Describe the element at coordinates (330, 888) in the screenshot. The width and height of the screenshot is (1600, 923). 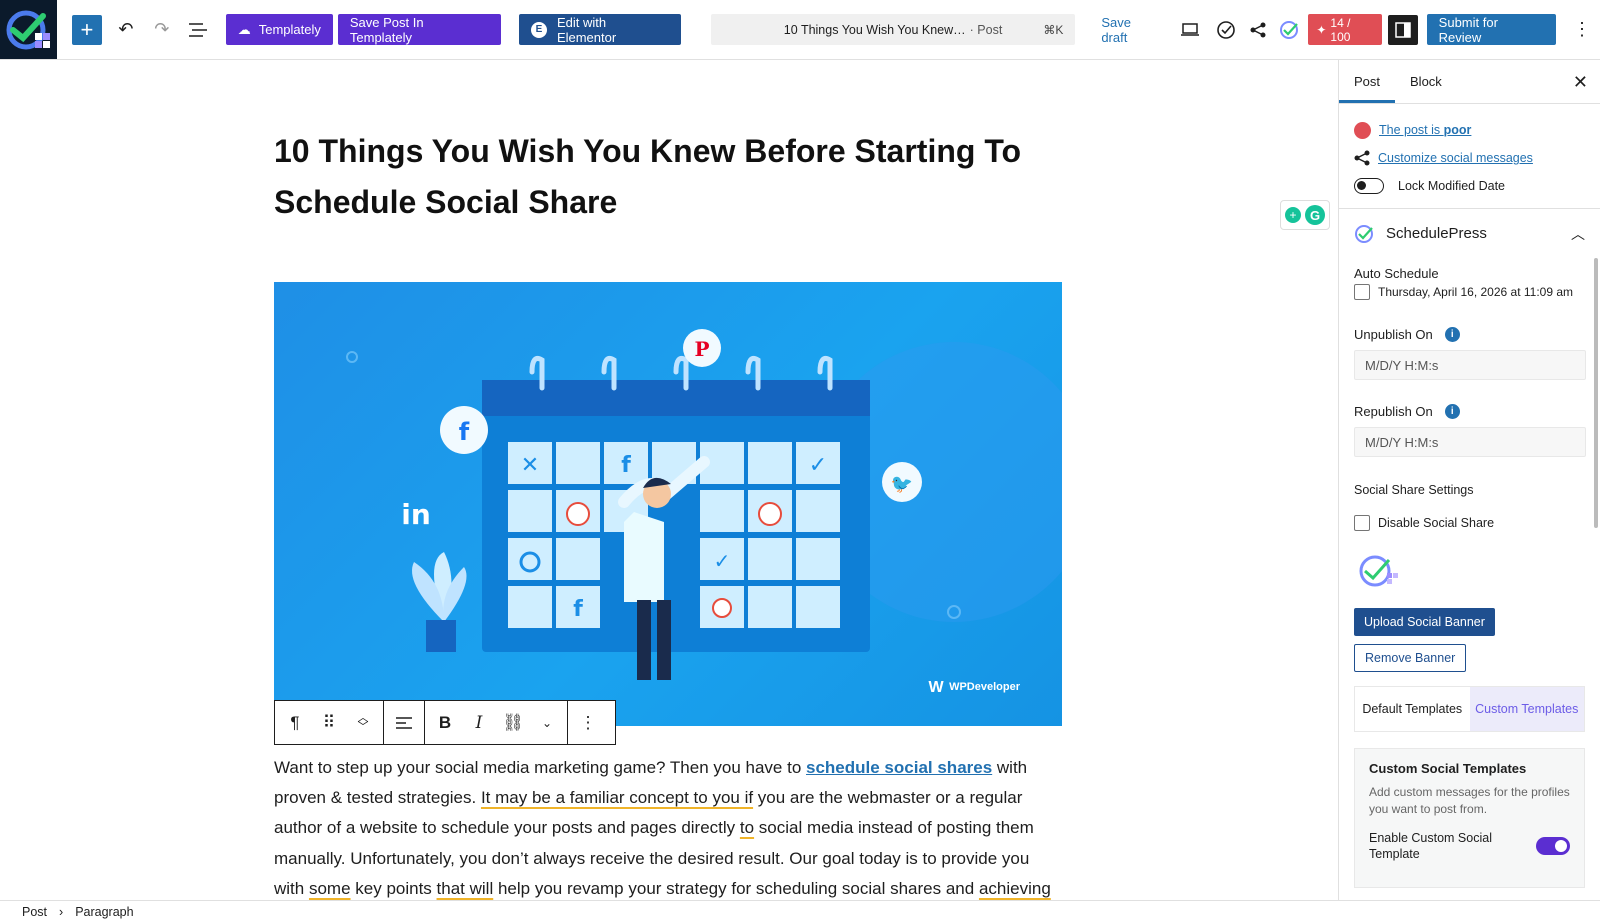
I see `grammar-suggestion: some` at that location.